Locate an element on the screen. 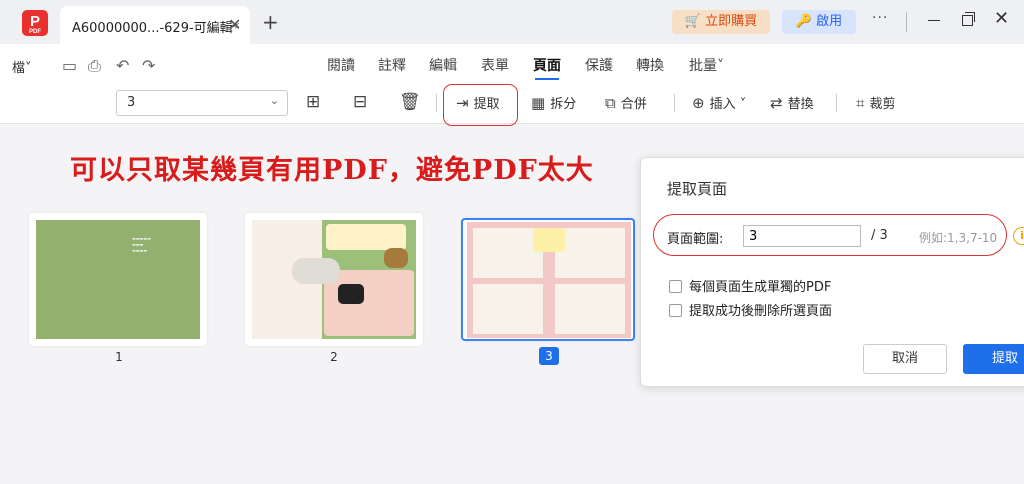 The width and height of the screenshot is (1024, 484). page-thumbnail-1: ▬▬▬▬▬ ▬▬▬ ▬▬▬▬ is located at coordinates (118, 279).